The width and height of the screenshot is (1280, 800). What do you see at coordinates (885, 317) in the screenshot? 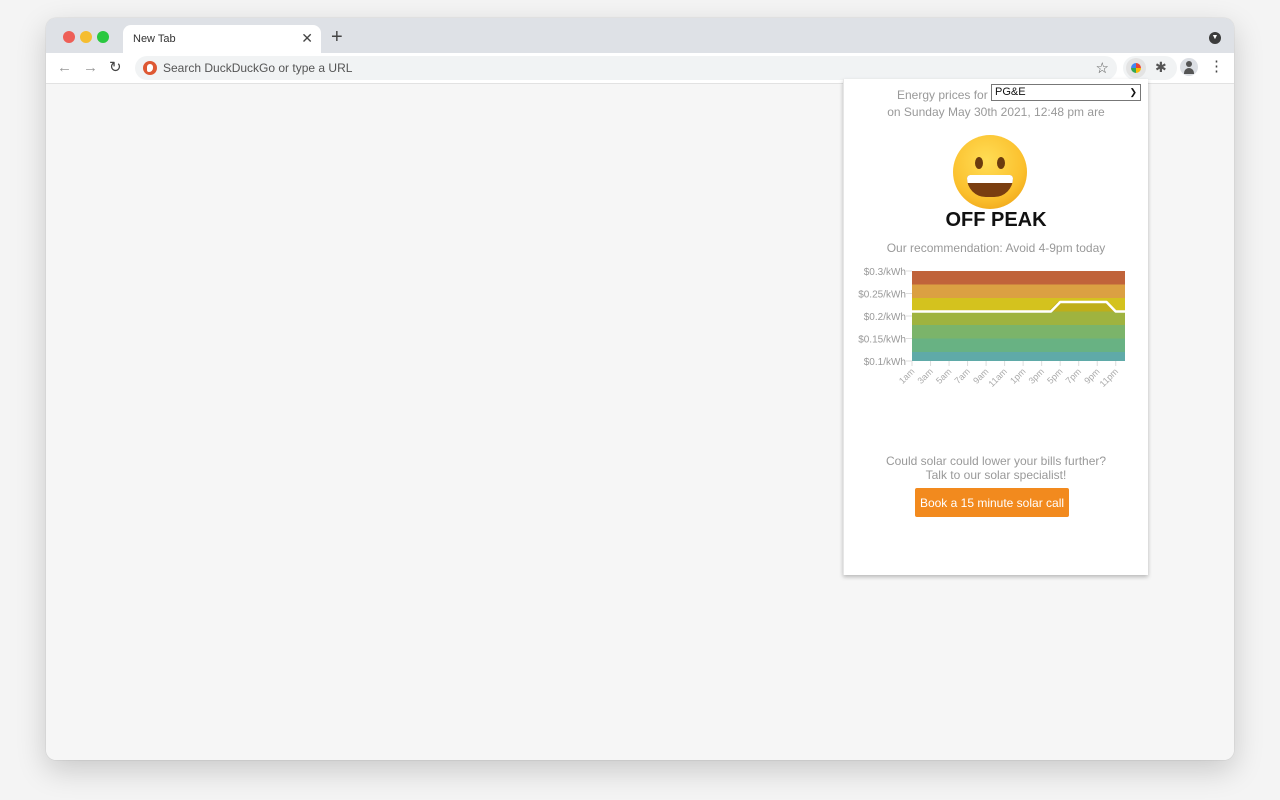
I see `y-tick-label: $0.2/kWh` at bounding box center [885, 317].